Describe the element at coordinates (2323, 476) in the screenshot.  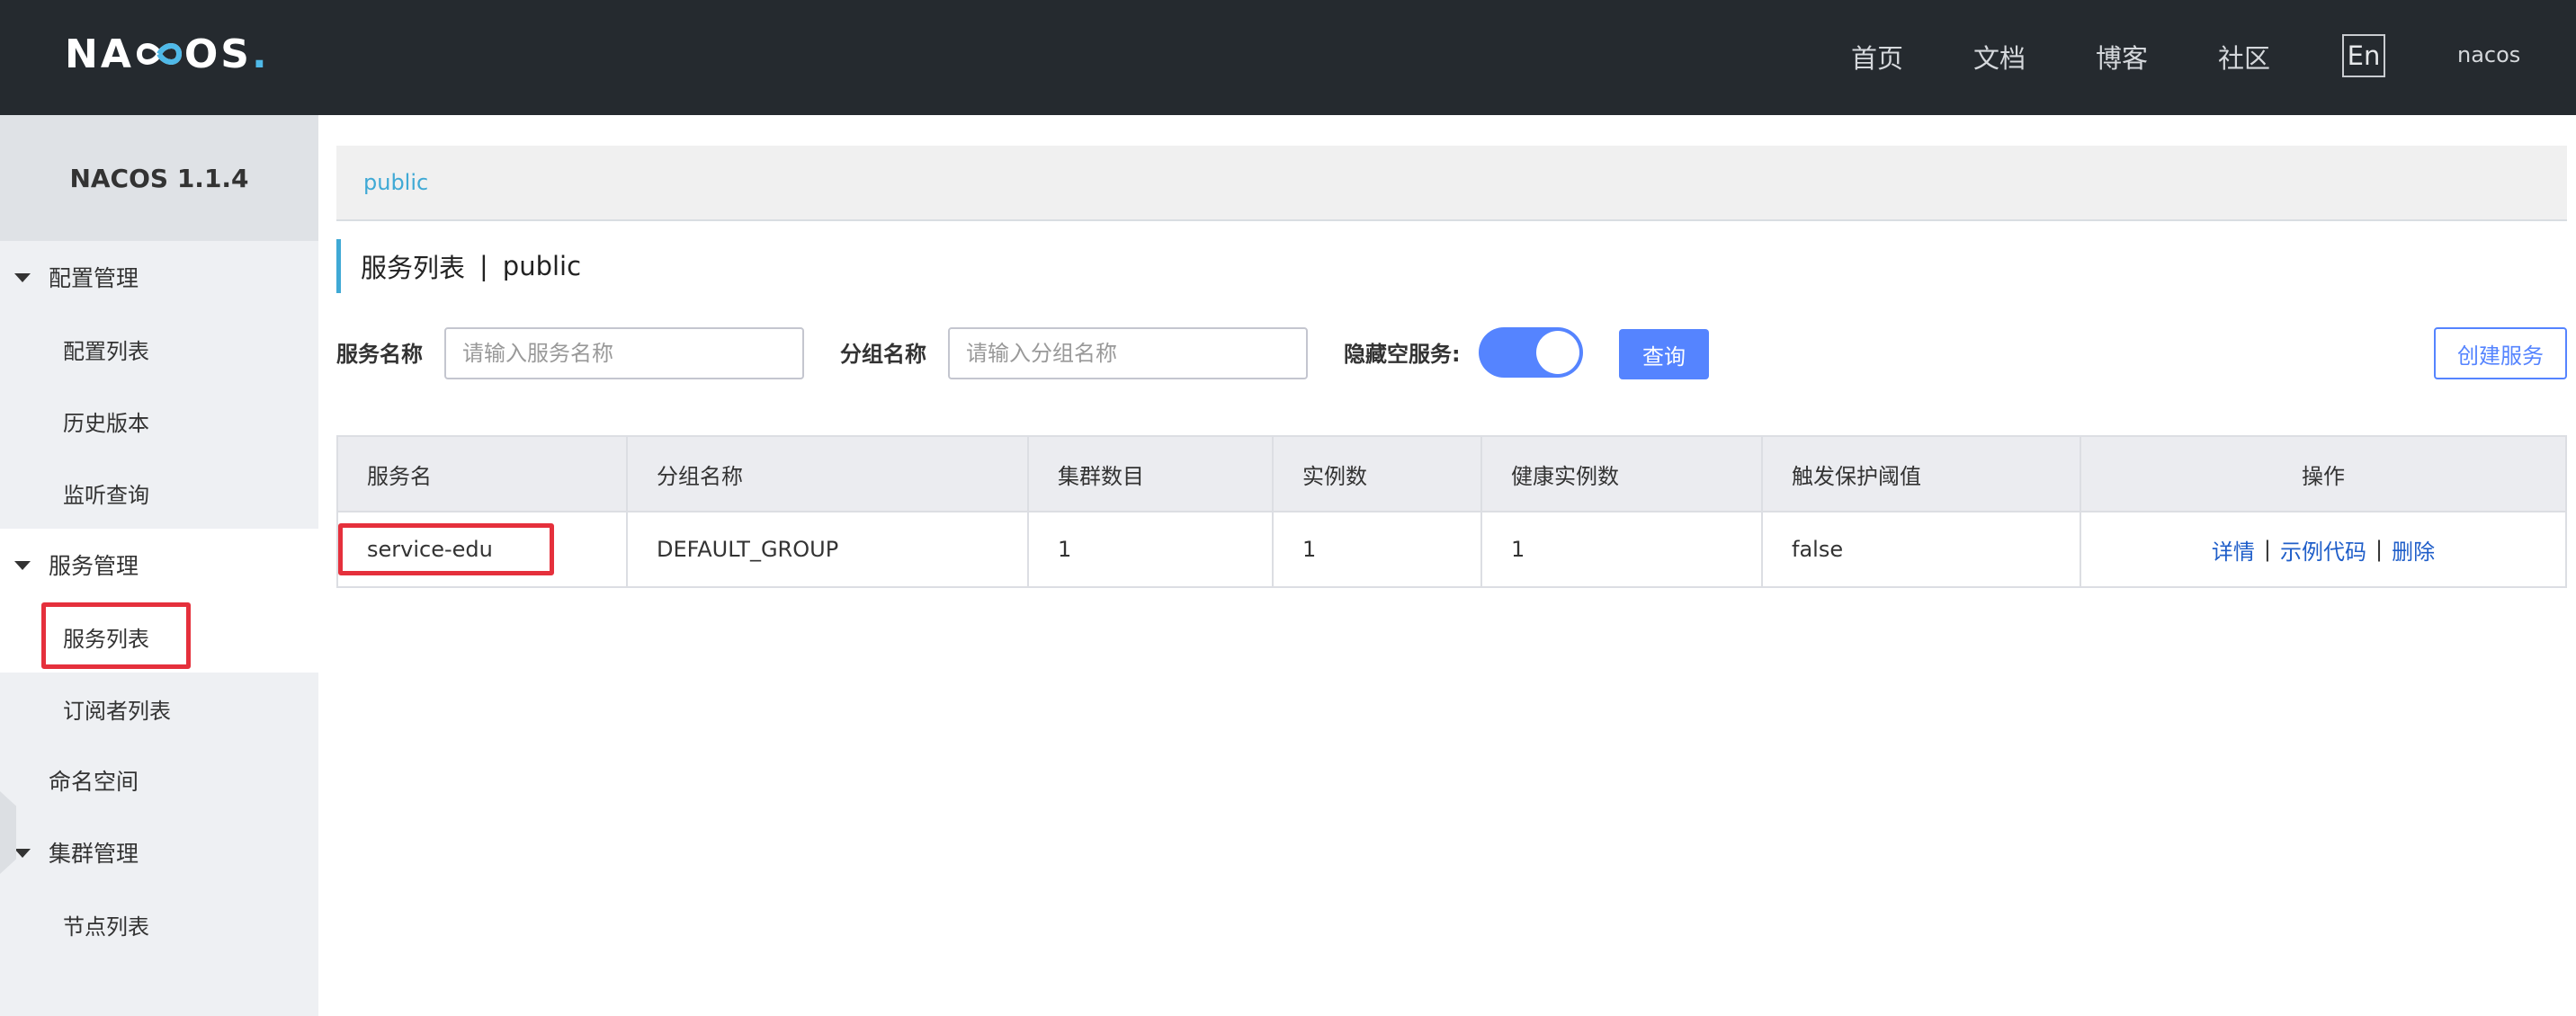
I see `header-operations: 操作` at that location.